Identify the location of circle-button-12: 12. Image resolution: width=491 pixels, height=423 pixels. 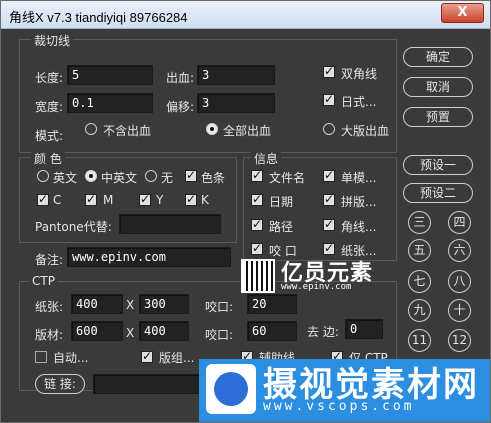
(459, 340).